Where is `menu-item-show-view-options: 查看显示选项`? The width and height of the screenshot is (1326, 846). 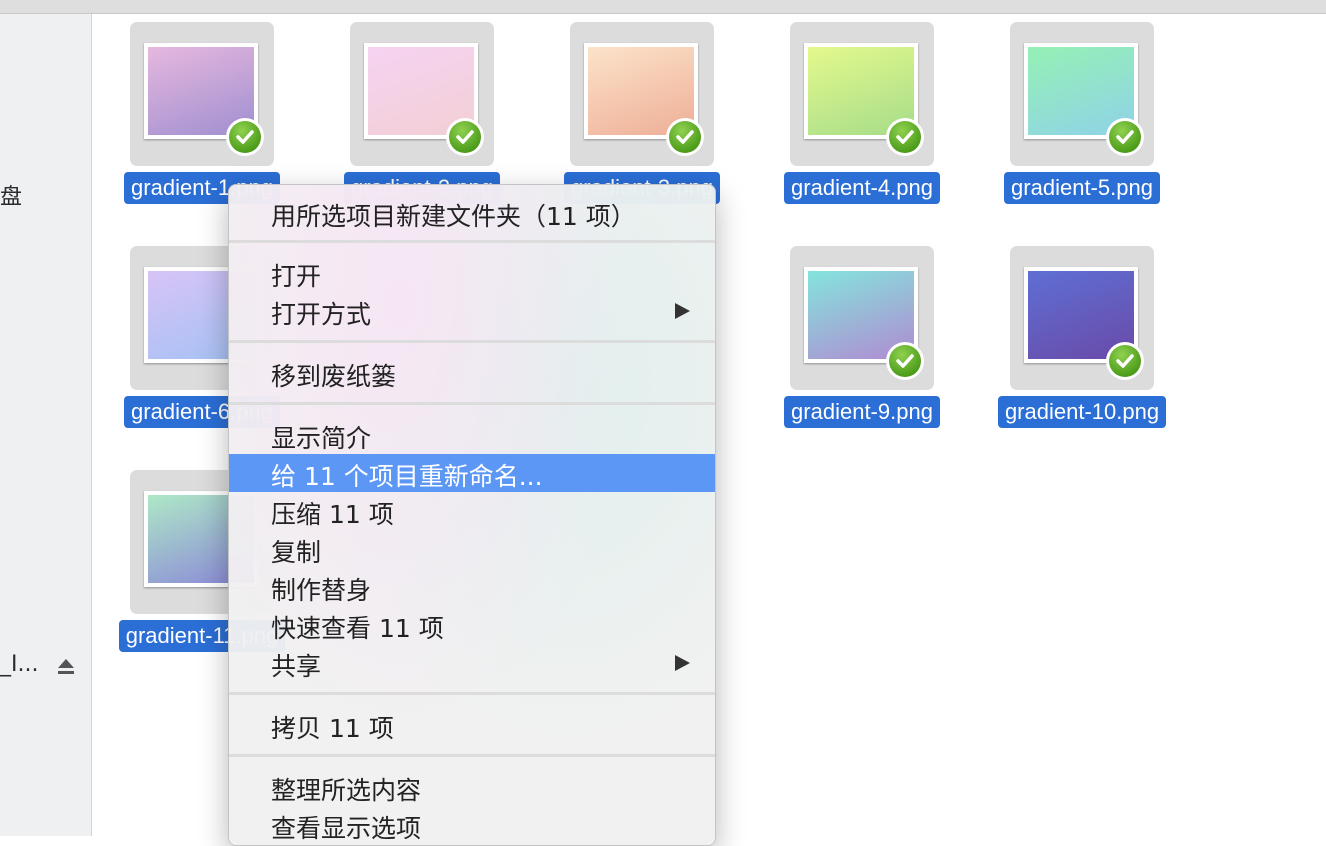
menu-item-show-view-options: 查看显示选项 is located at coordinates (472, 825).